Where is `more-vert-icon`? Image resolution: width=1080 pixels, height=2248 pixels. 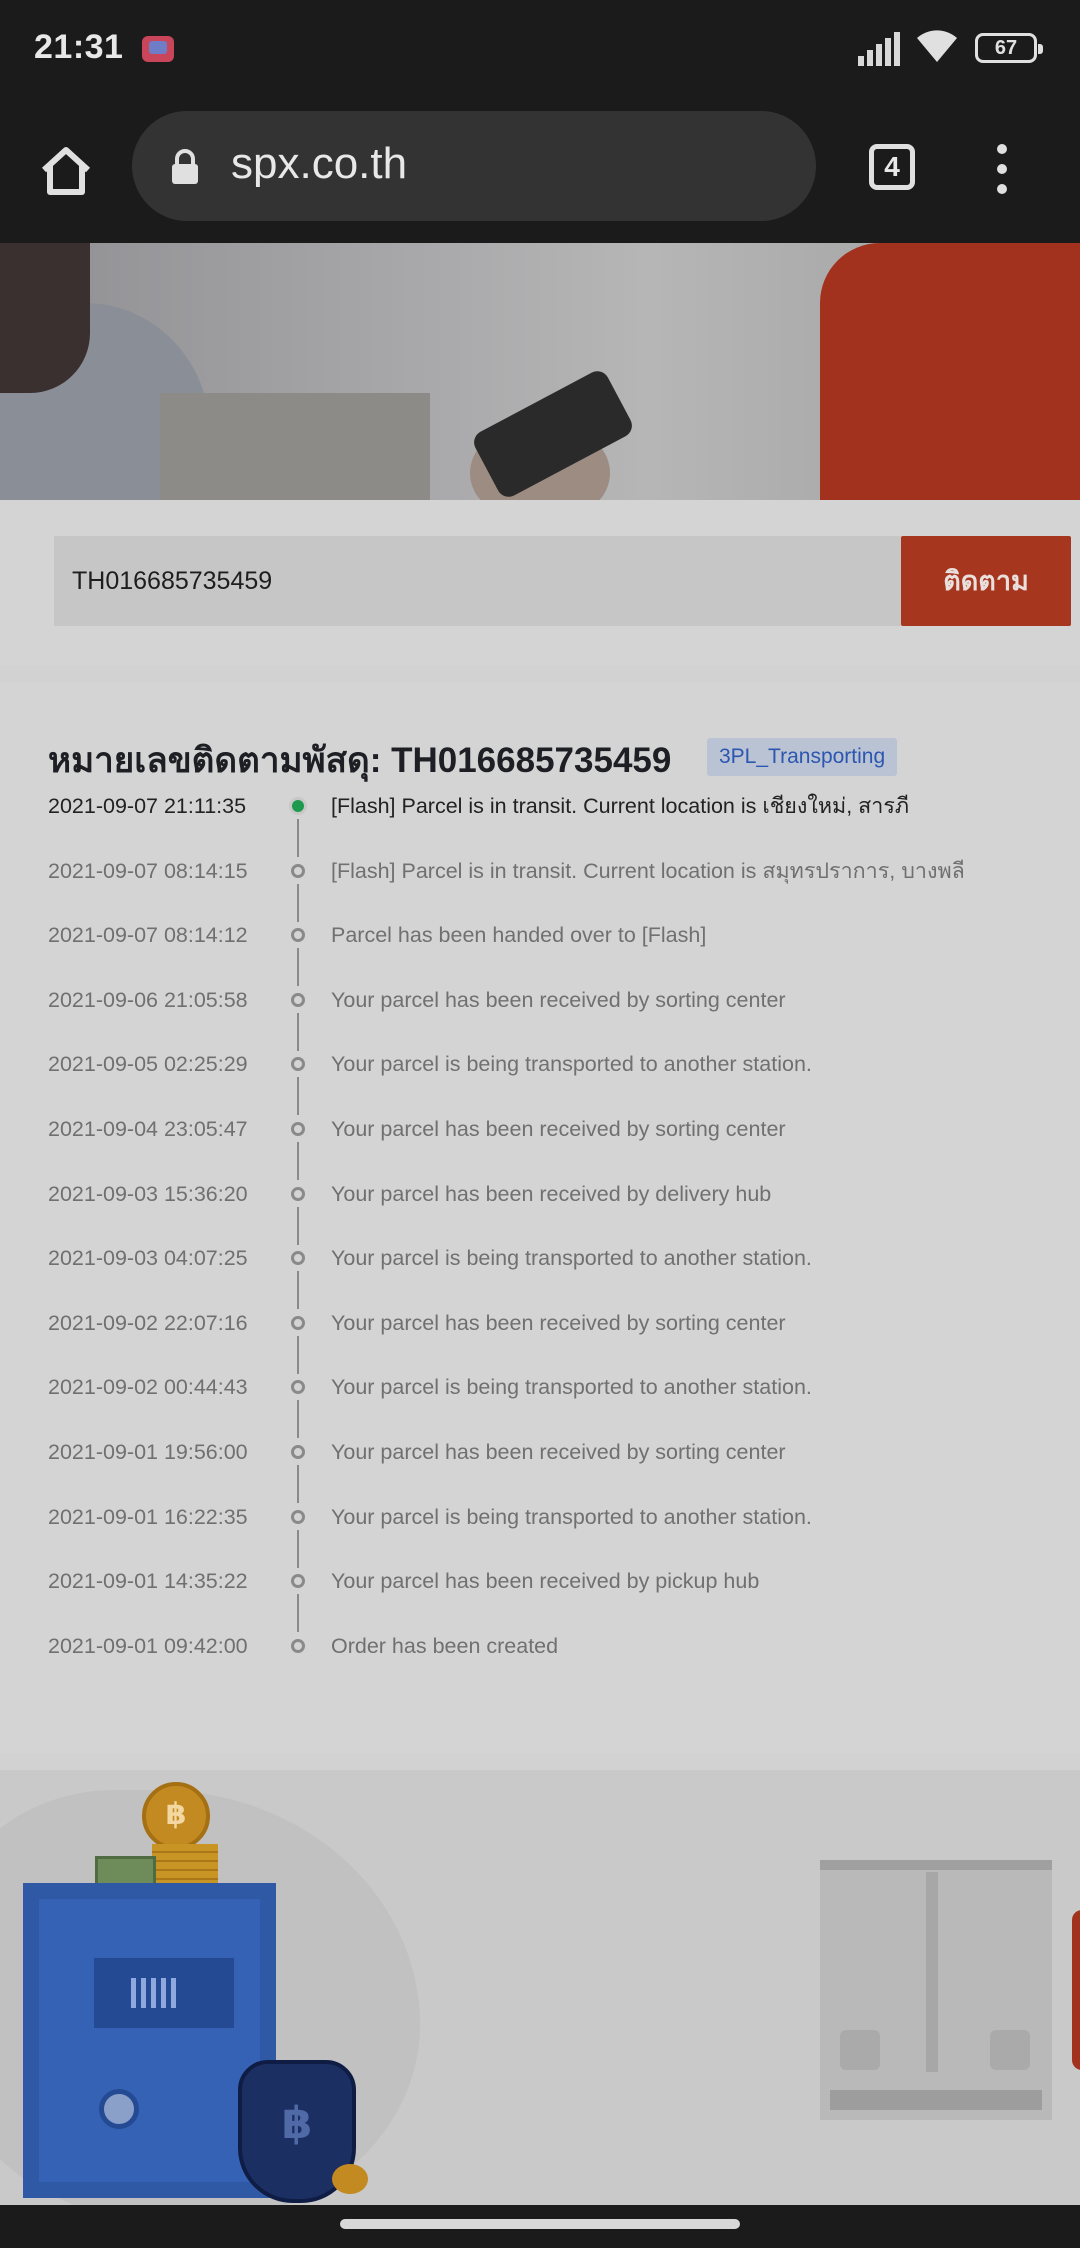
more-vert-icon is located at coordinates (1002, 169).